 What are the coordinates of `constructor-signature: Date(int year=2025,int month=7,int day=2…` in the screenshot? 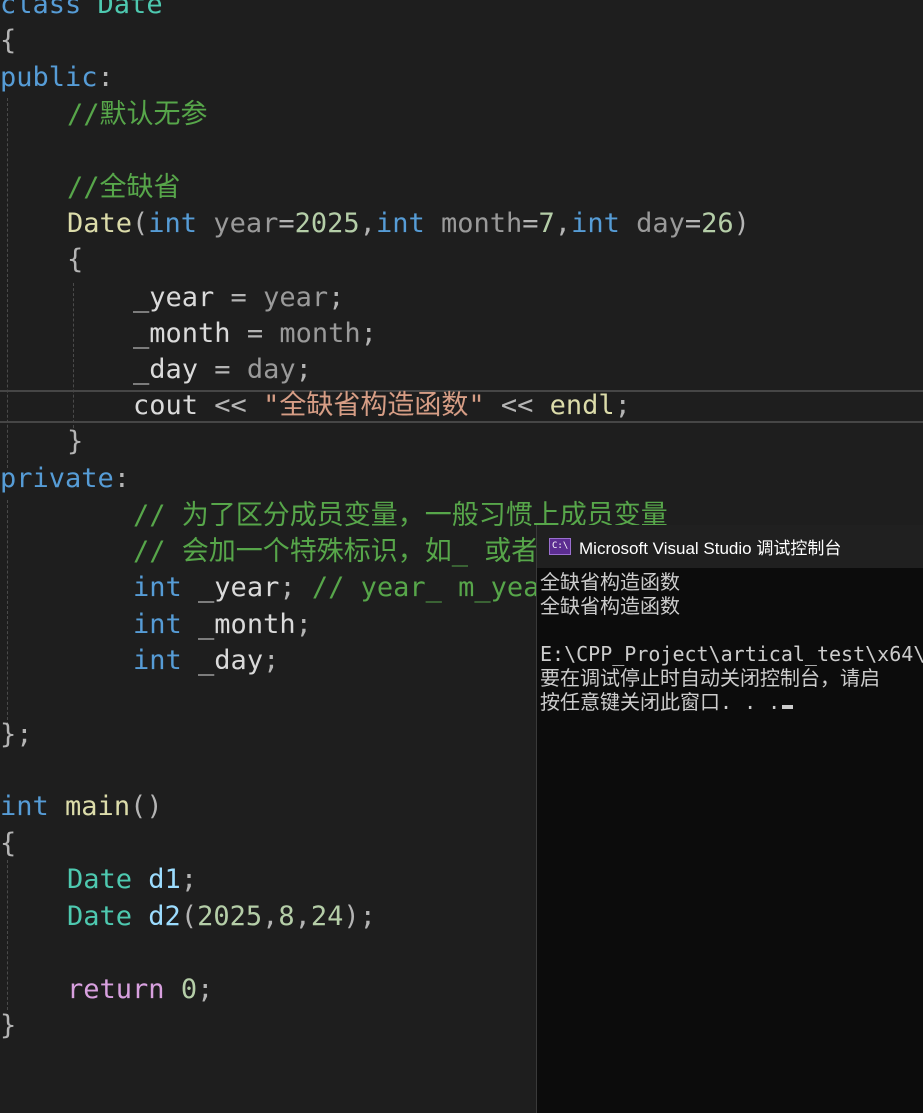 It's located at (408, 223).